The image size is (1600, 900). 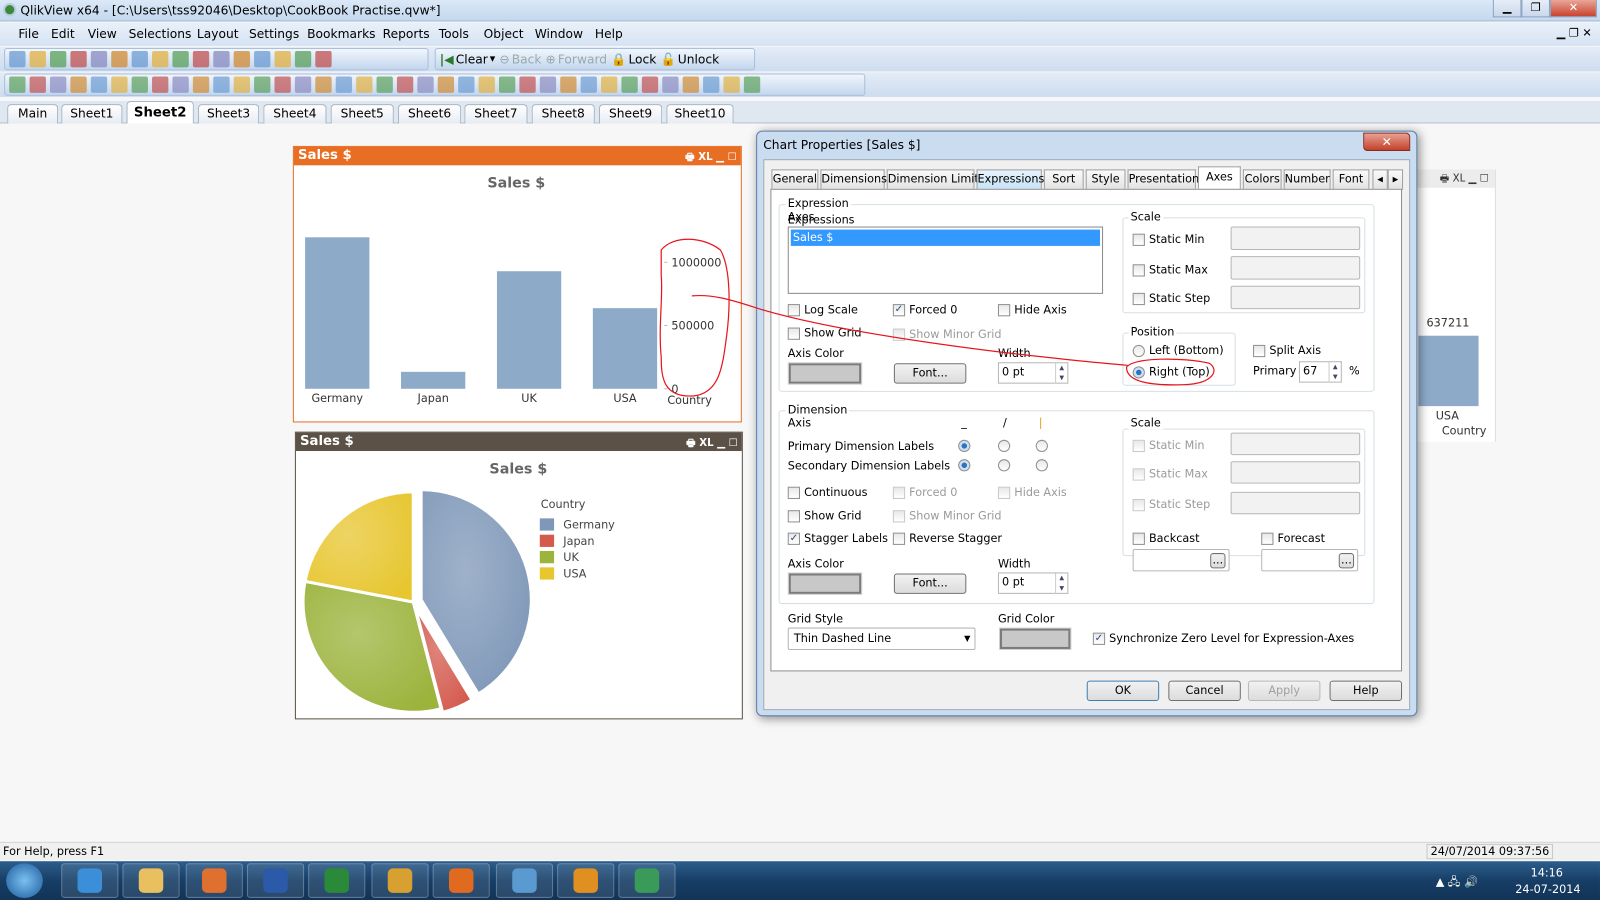 I want to click on forecast-checkbox: Forecast, so click(x=1293, y=538).